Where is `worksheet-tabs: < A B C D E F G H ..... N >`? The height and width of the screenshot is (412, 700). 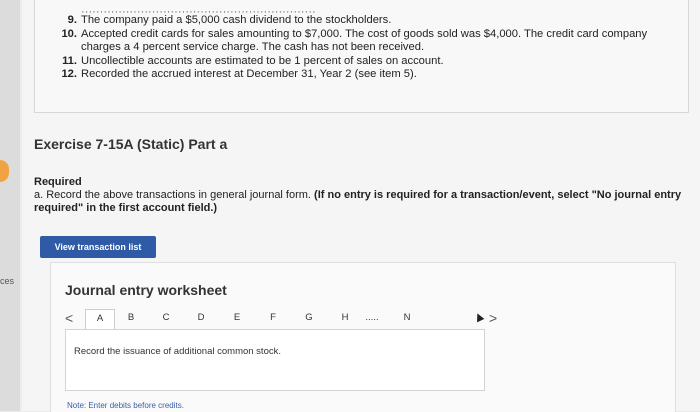 worksheet-tabs: < A B C D E F G H ..... N > is located at coordinates (361, 319).